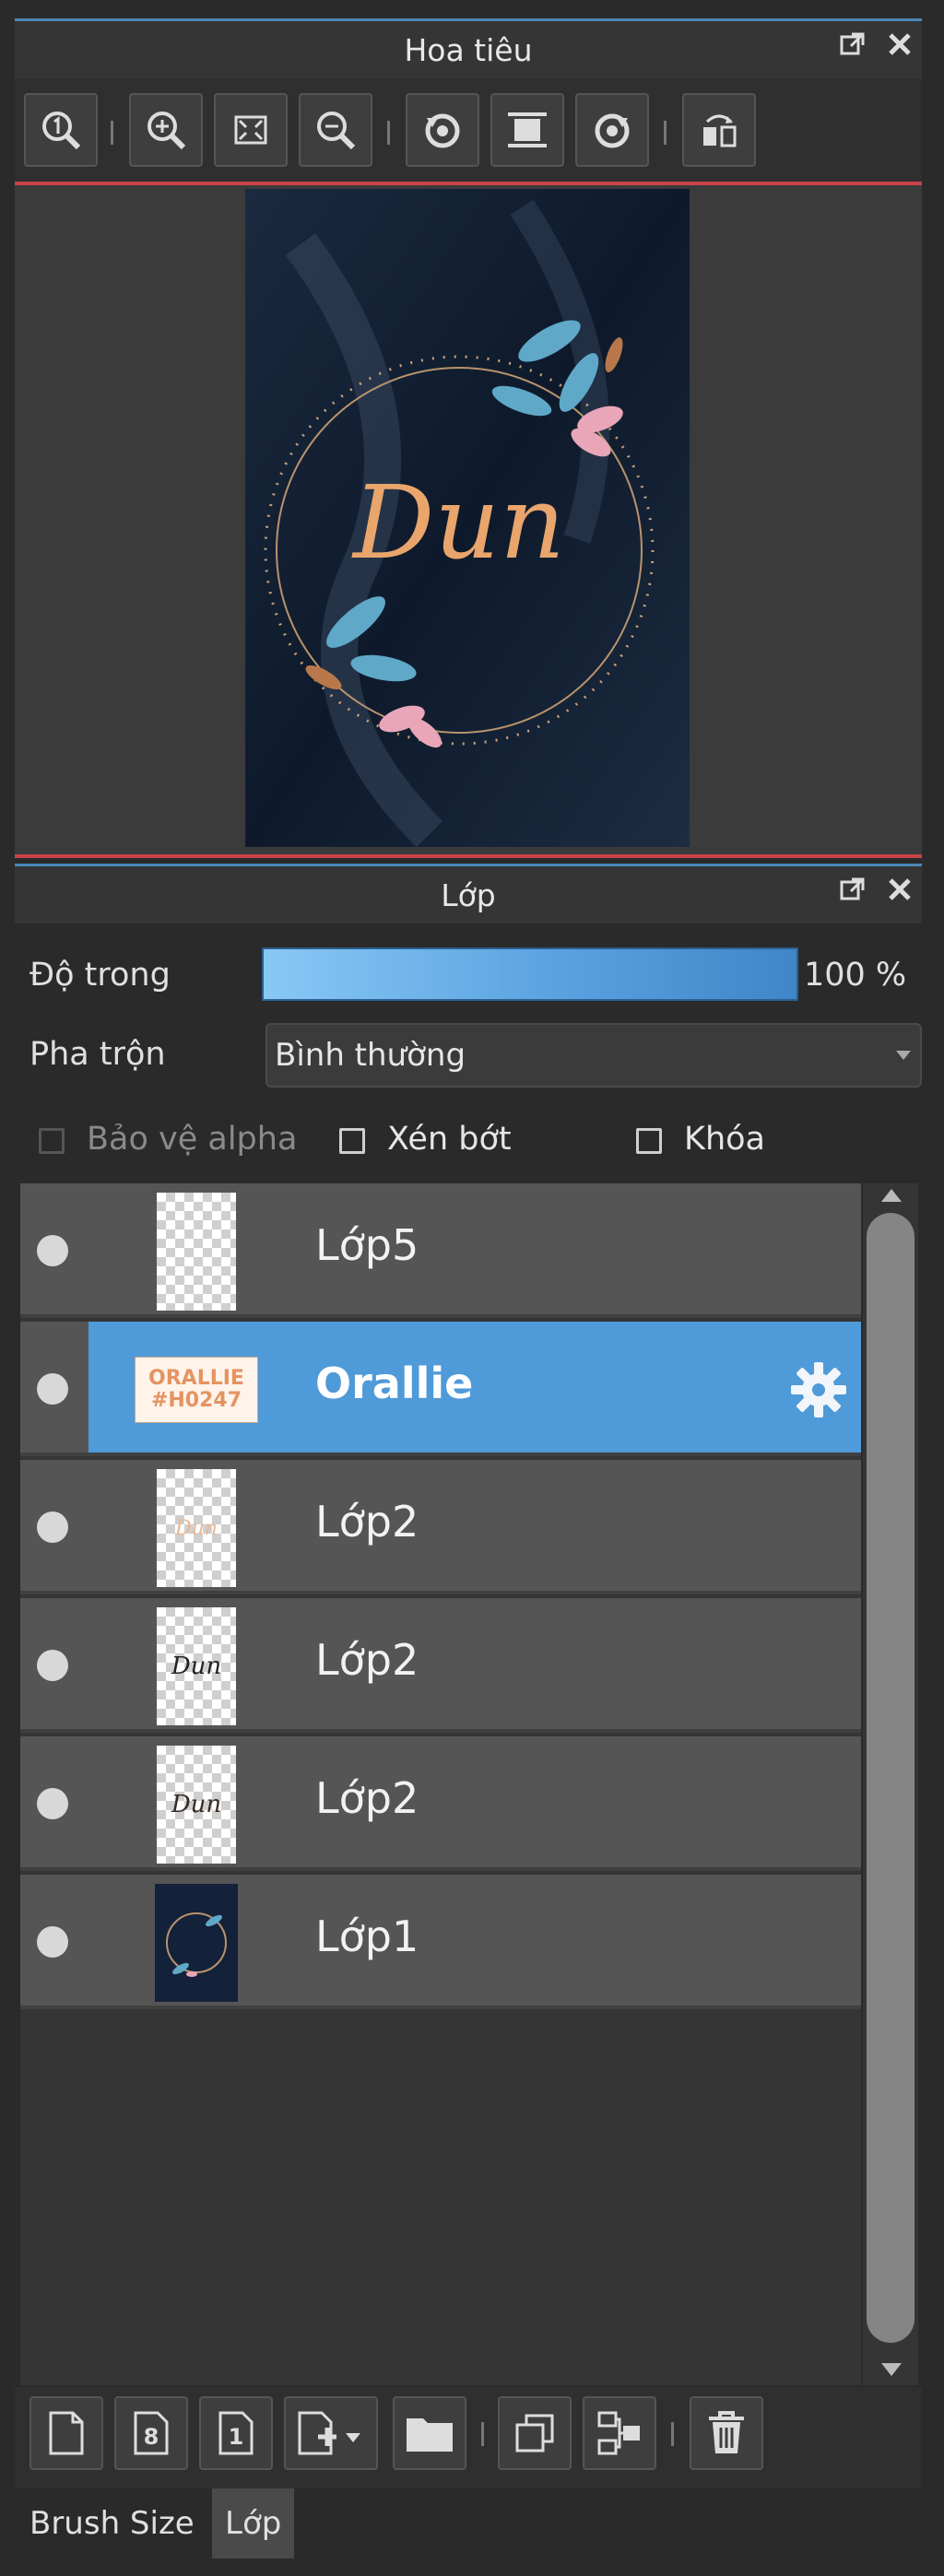  I want to click on new-layer-1bit-icon: 1, so click(236, 2433).